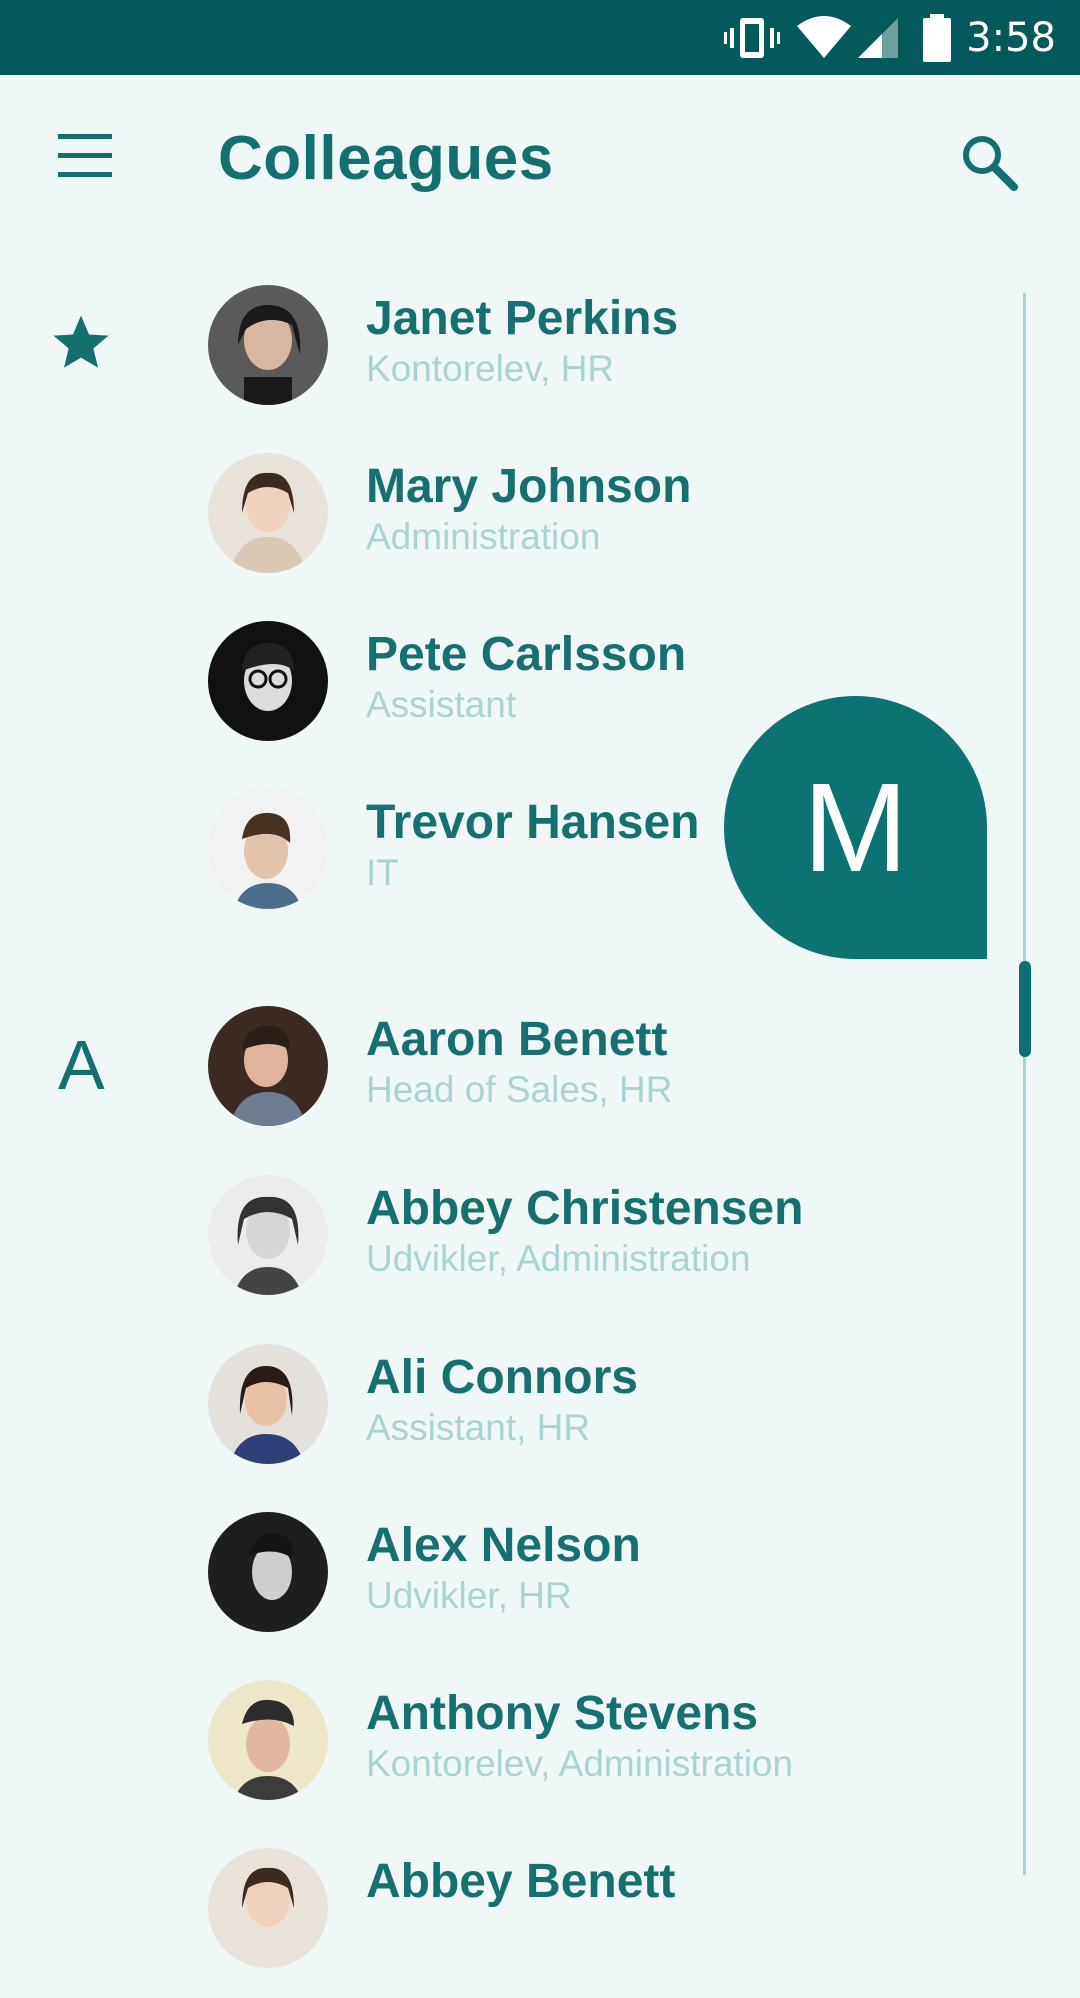 The height and width of the screenshot is (1998, 1080). I want to click on contact-role: Assistant, so click(441, 704).